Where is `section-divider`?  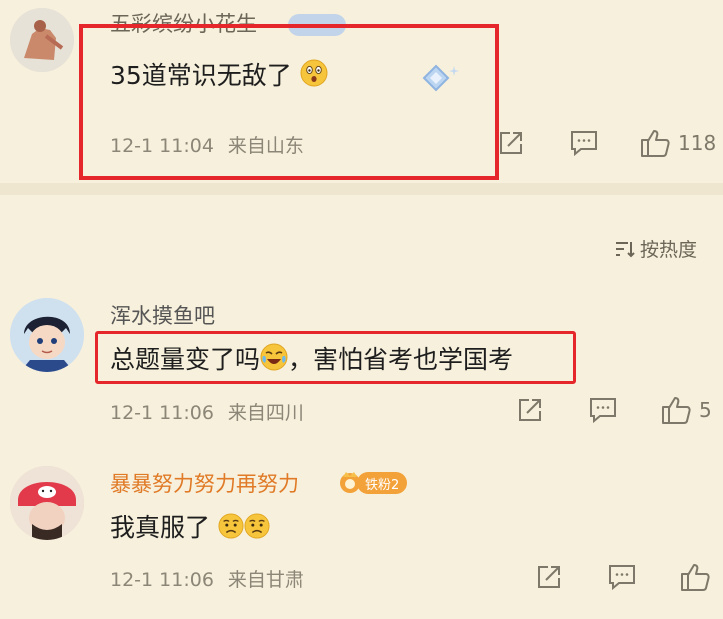 section-divider is located at coordinates (361, 189).